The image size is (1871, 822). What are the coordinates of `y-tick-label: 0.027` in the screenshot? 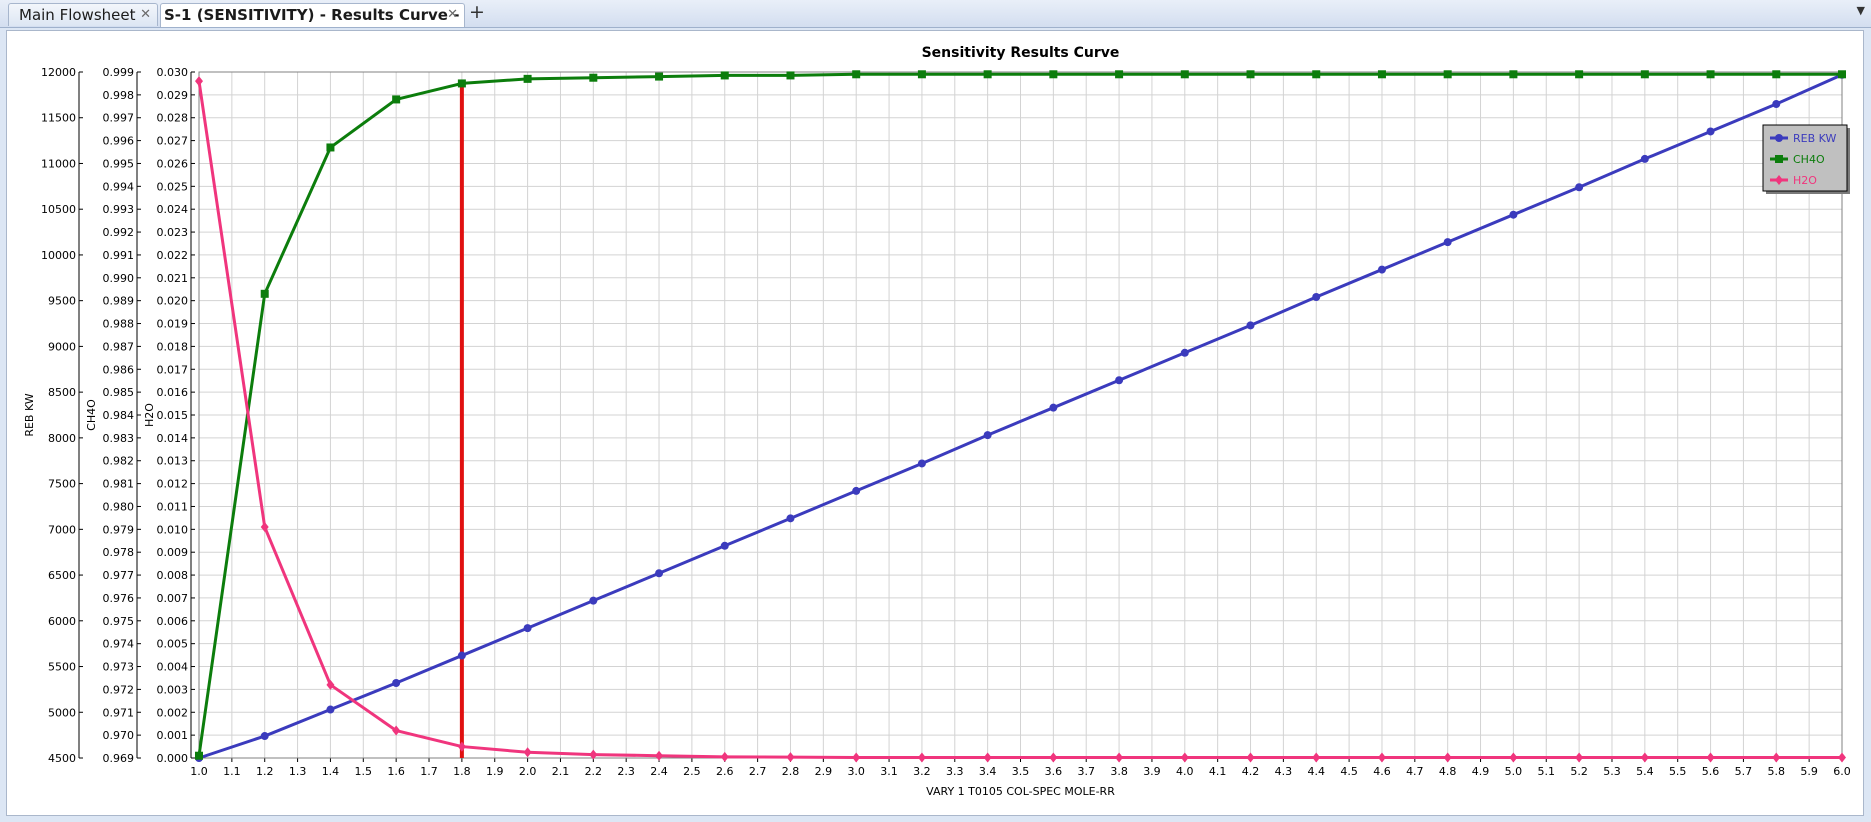 It's located at (173, 141).